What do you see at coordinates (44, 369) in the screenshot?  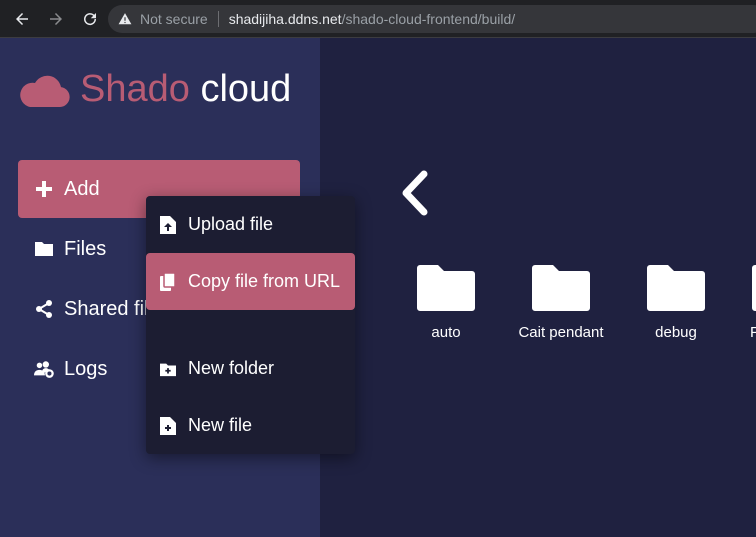 I see `users-cog-icon` at bounding box center [44, 369].